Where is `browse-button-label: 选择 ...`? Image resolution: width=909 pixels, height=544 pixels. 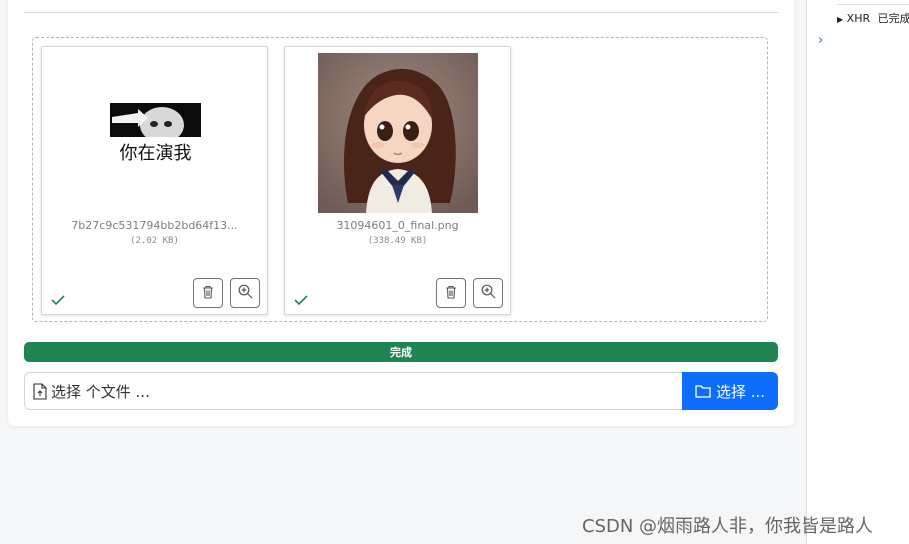 browse-button-label: 选择 ... is located at coordinates (740, 391).